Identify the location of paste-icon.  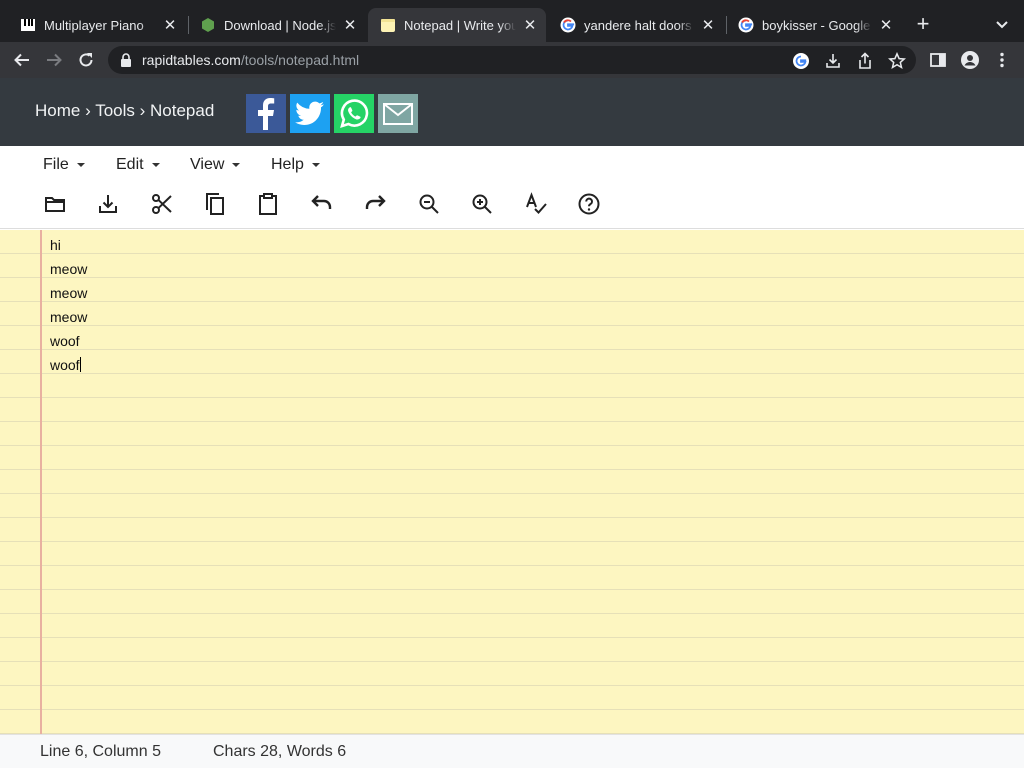
(268, 204).